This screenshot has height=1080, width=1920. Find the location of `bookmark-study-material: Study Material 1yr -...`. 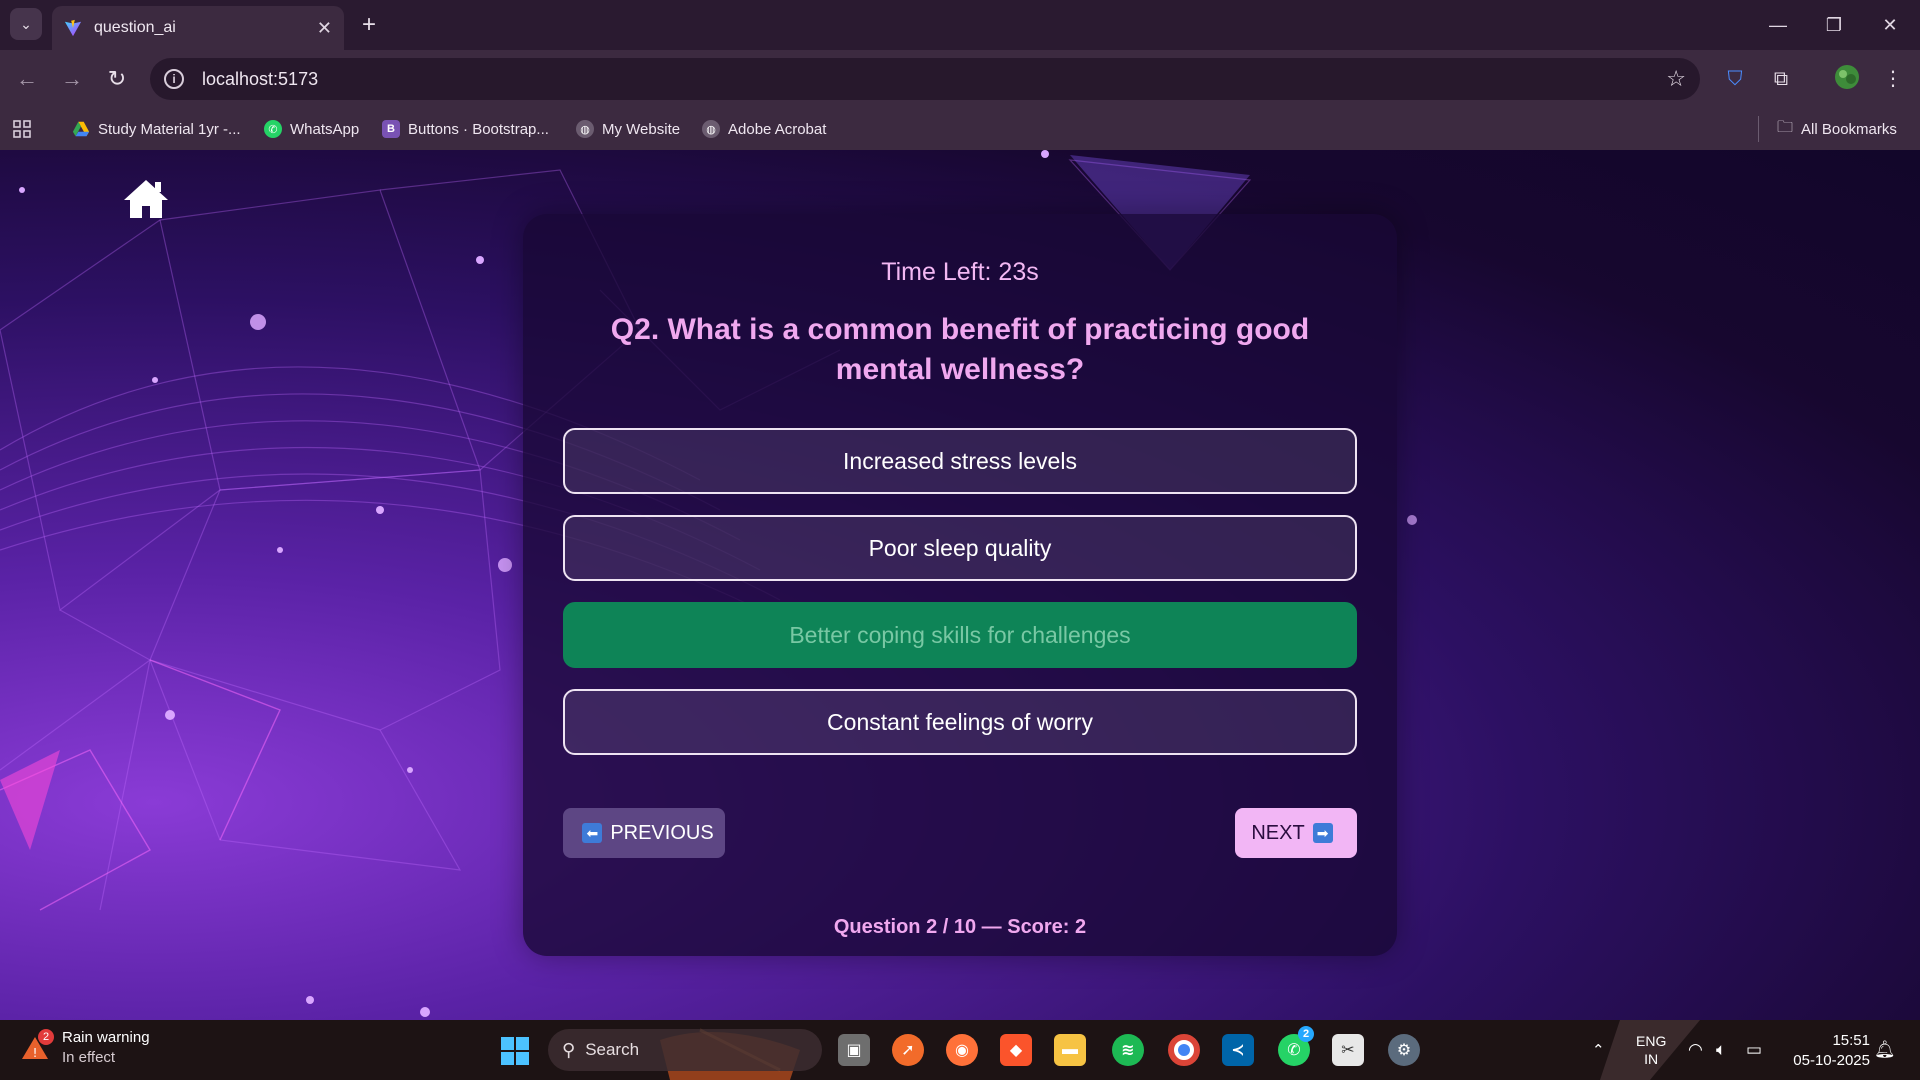

bookmark-study-material: Study Material 1yr -... is located at coordinates (156, 129).